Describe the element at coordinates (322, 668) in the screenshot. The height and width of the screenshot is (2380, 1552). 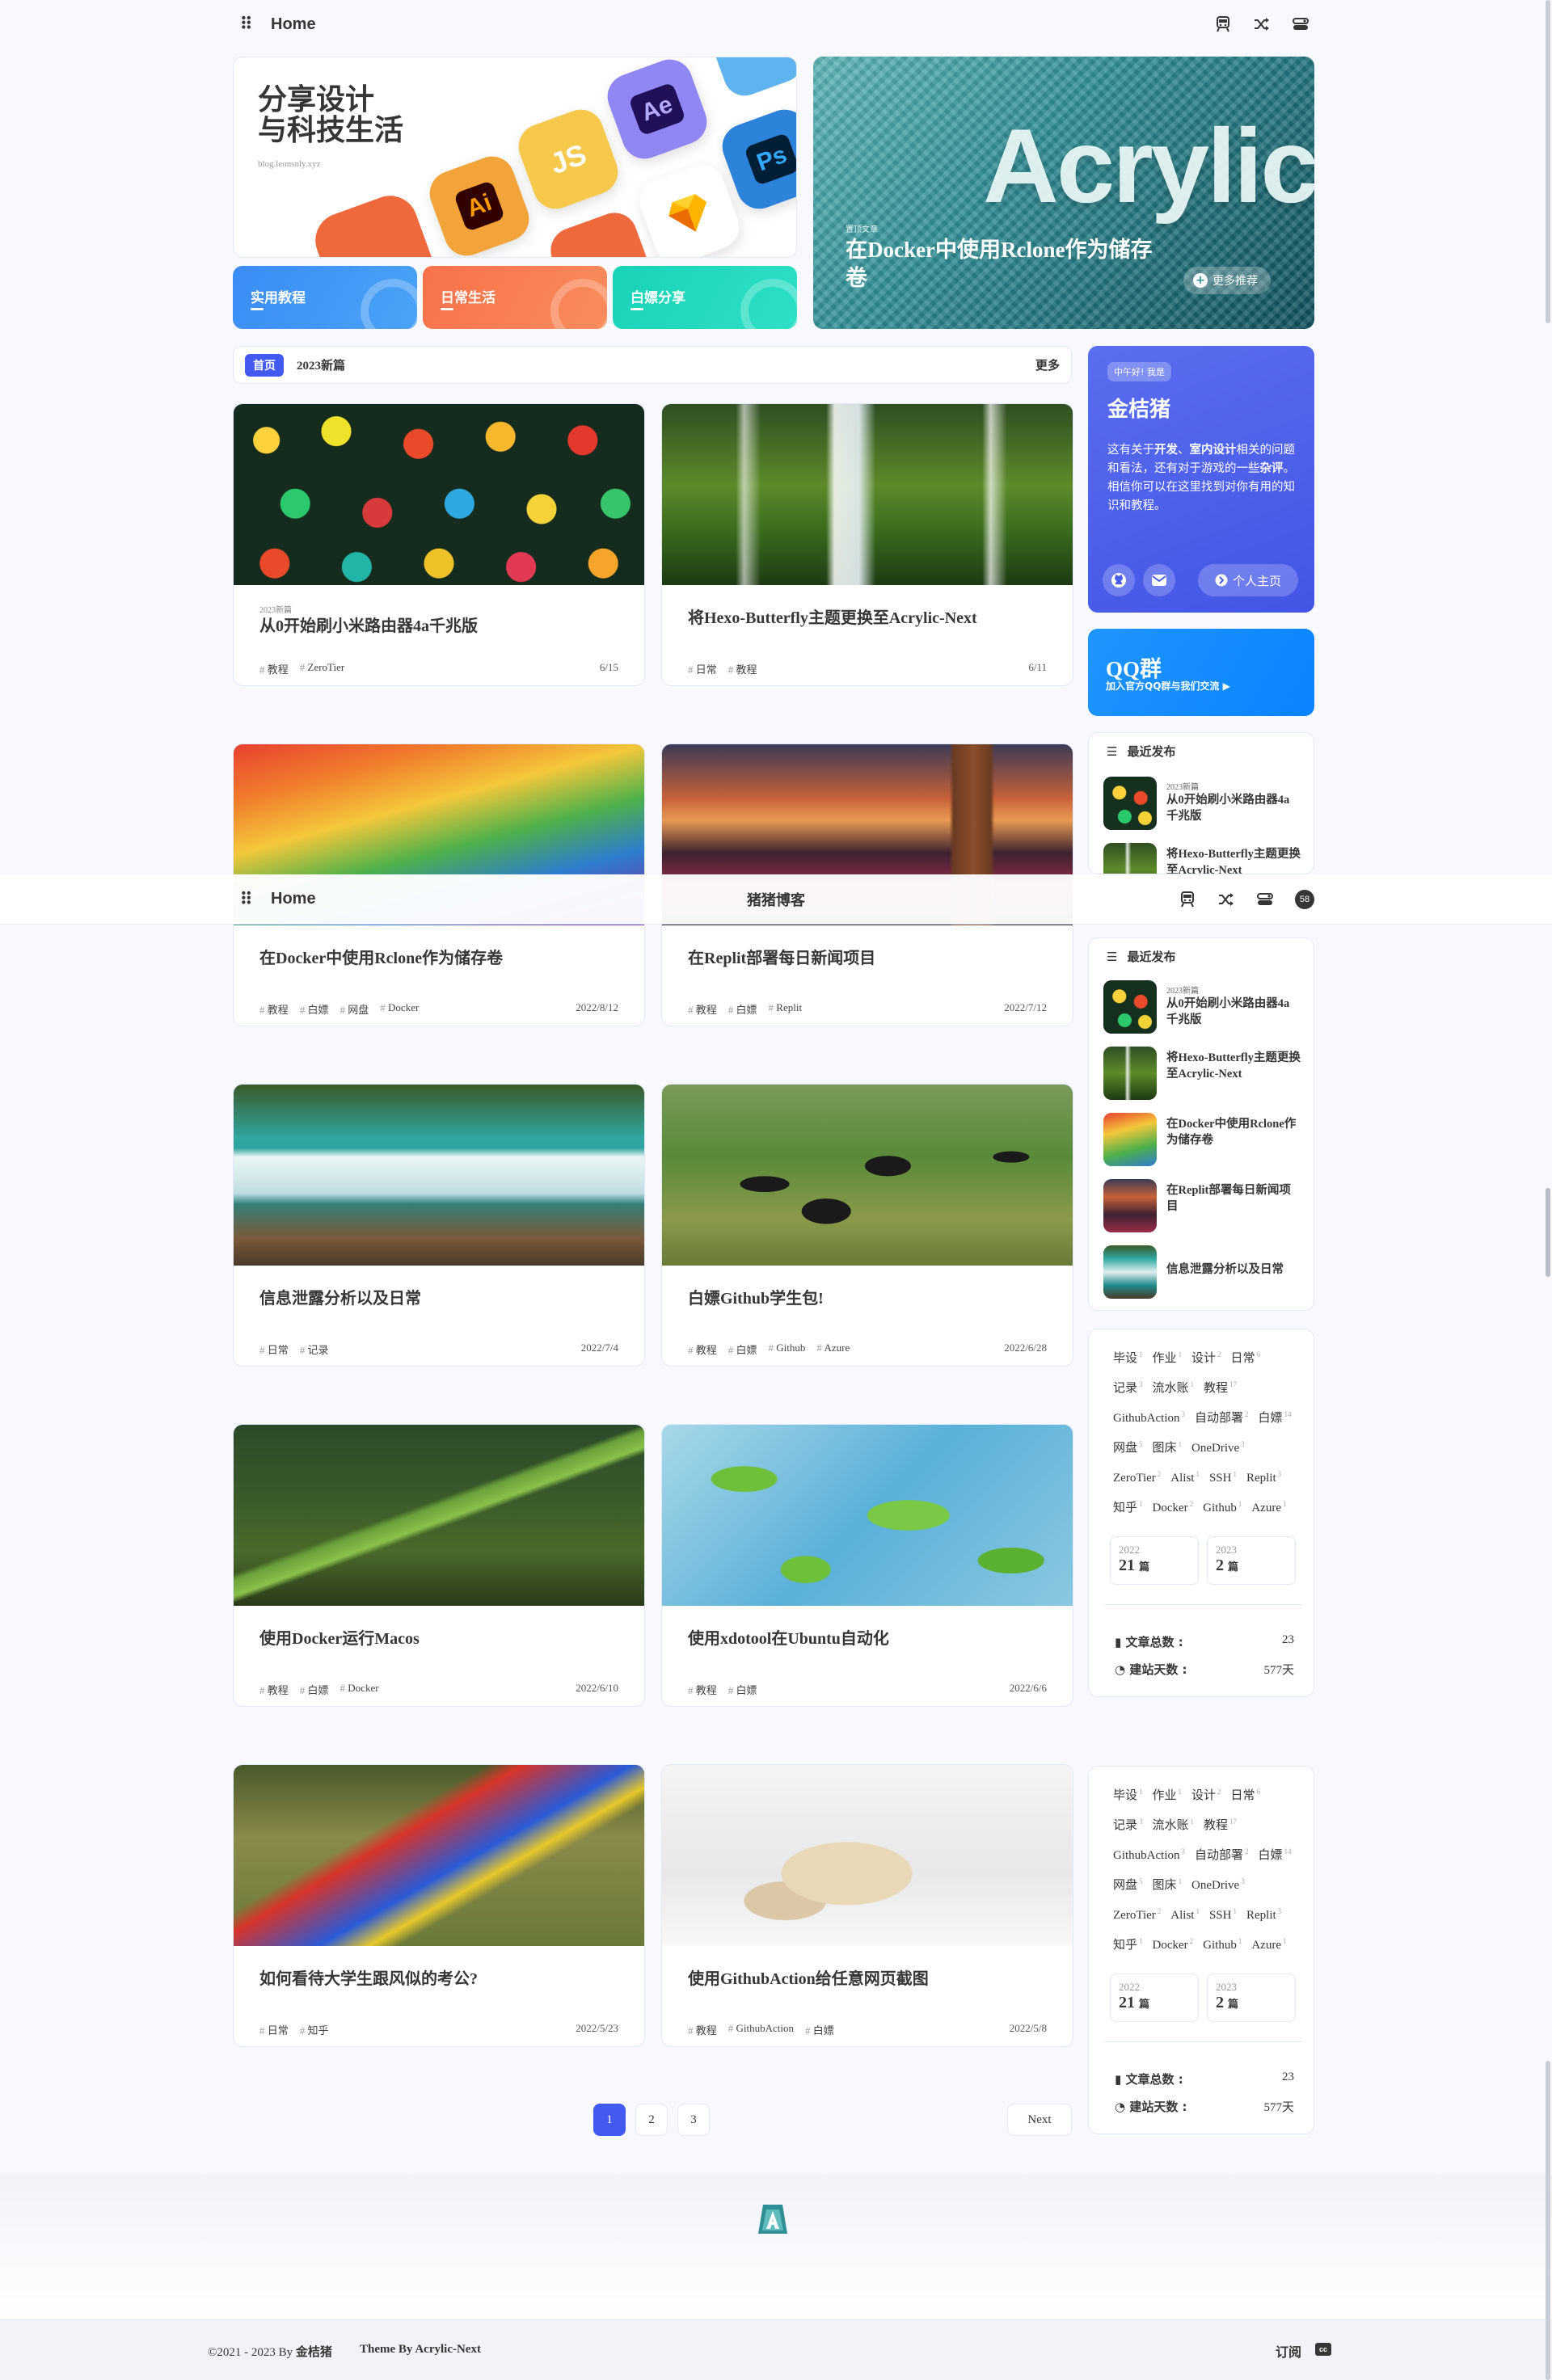
I see `post-tag: ZeroTier` at that location.